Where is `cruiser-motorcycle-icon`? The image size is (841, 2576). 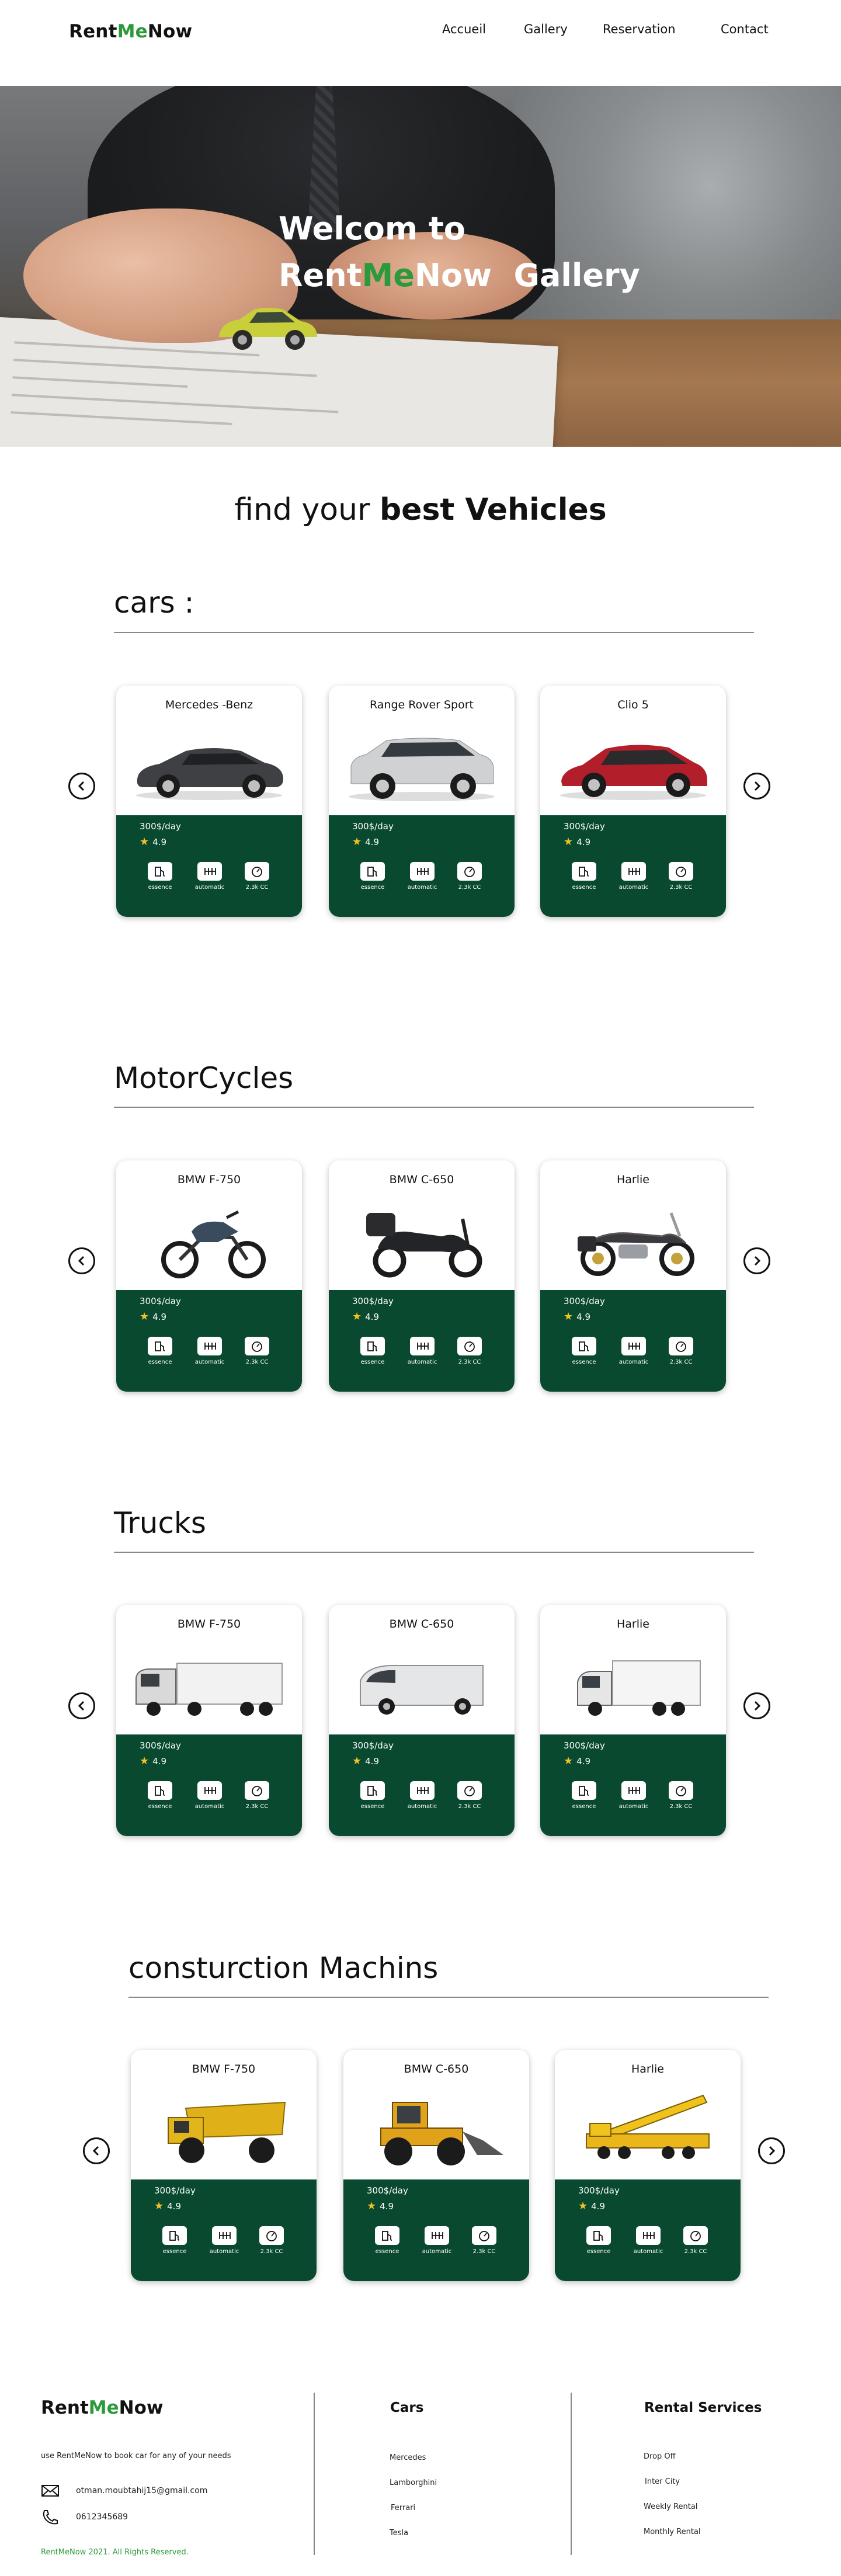
cruiser-motorcycle-icon is located at coordinates (636, 1244).